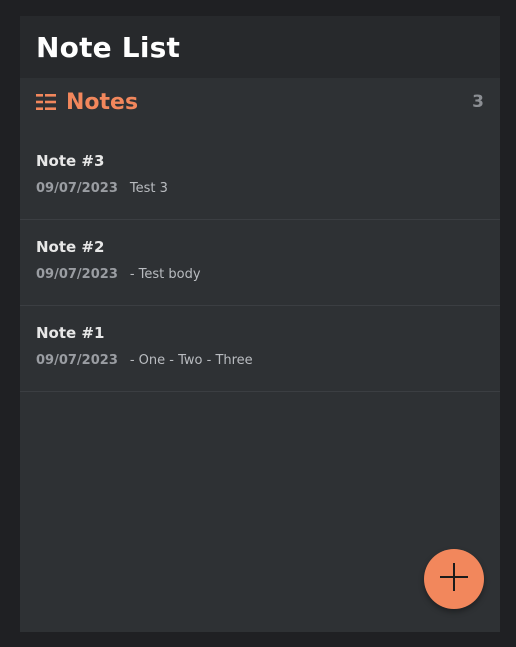  Describe the element at coordinates (260, 349) in the screenshot. I see `note-list-item: Note #1 09/07/2023 - One - Two - Three` at that location.